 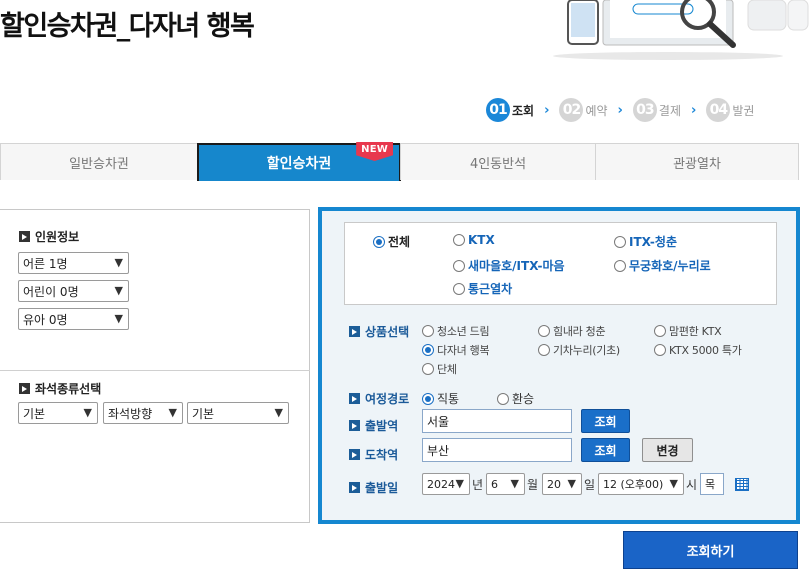 I want to click on year-select: 2024 ▼, so click(x=446, y=484).